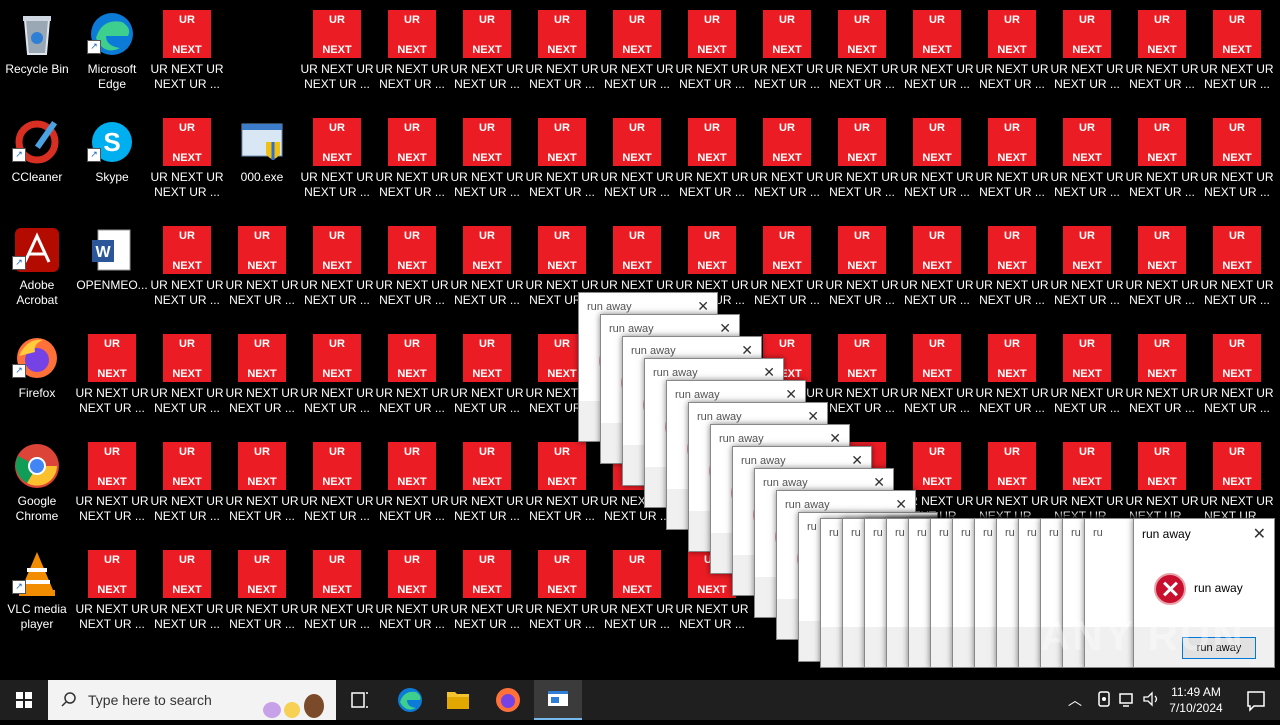 The height and width of the screenshot is (725, 1280). What do you see at coordinates (37, 486) in the screenshot?
I see `chrome-shortcut: Google Chrome` at bounding box center [37, 486].